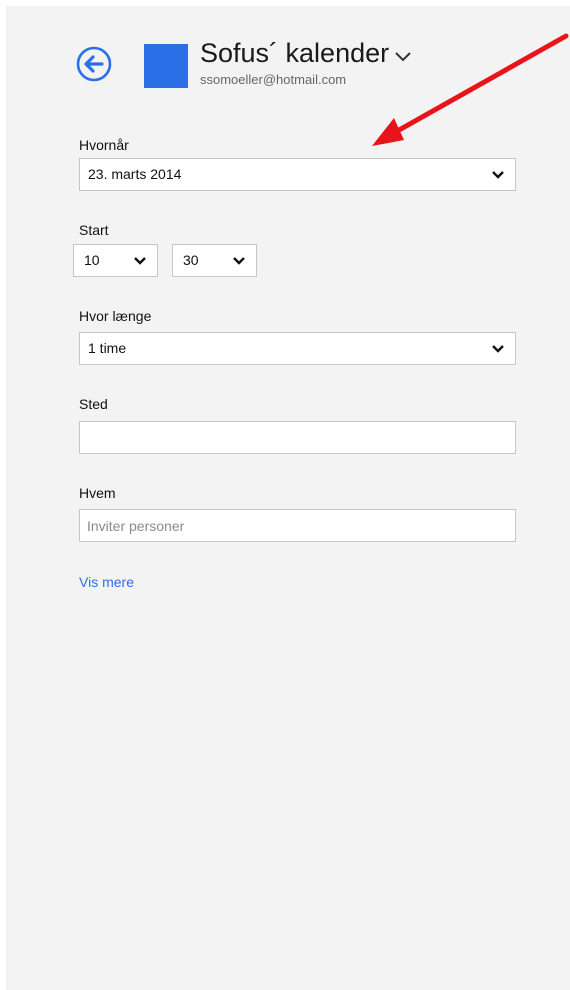 The image size is (570, 990). I want to click on back-button, so click(94, 64).